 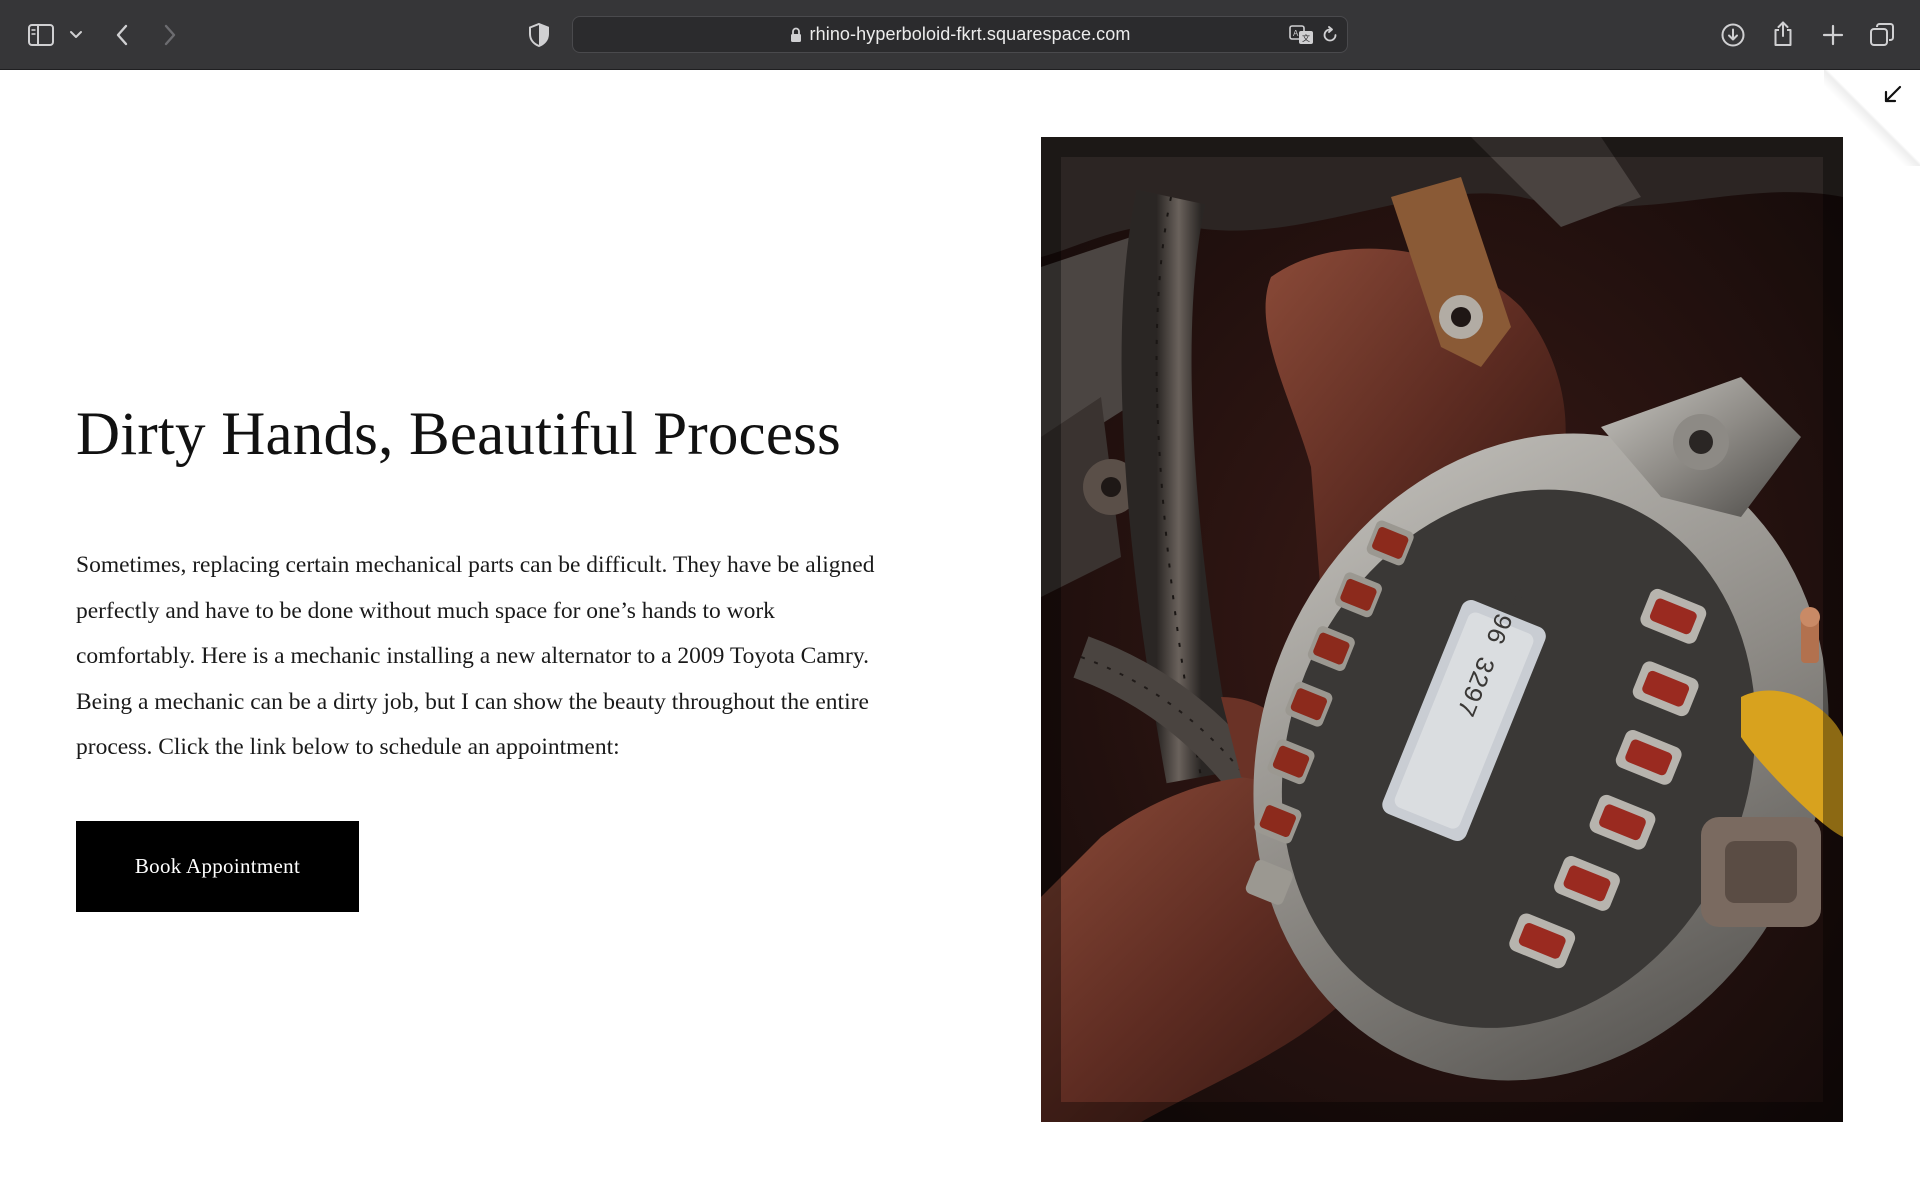 What do you see at coordinates (1893, 95) in the screenshot?
I see `collapse-arrow-icon` at bounding box center [1893, 95].